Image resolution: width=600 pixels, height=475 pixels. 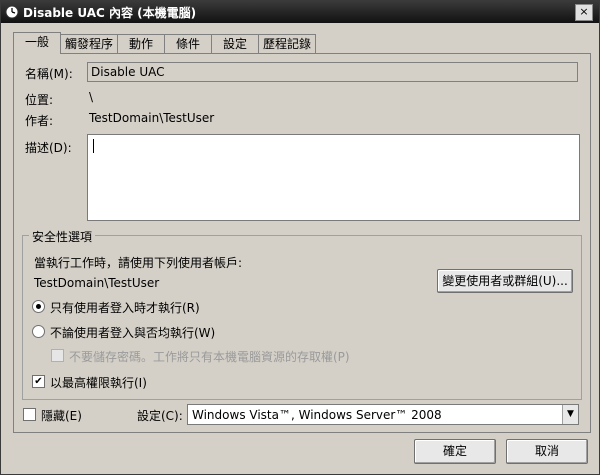 I want to click on radio-selected-dot, so click(x=38, y=306).